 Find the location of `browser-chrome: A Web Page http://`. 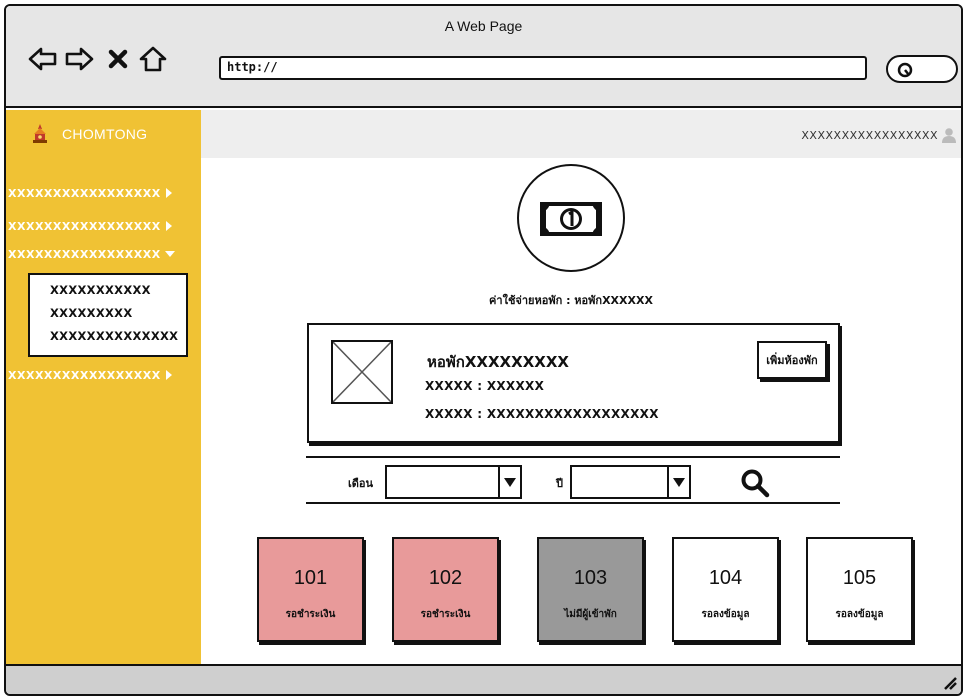

browser-chrome: A Web Page http:// is located at coordinates (483, 57).